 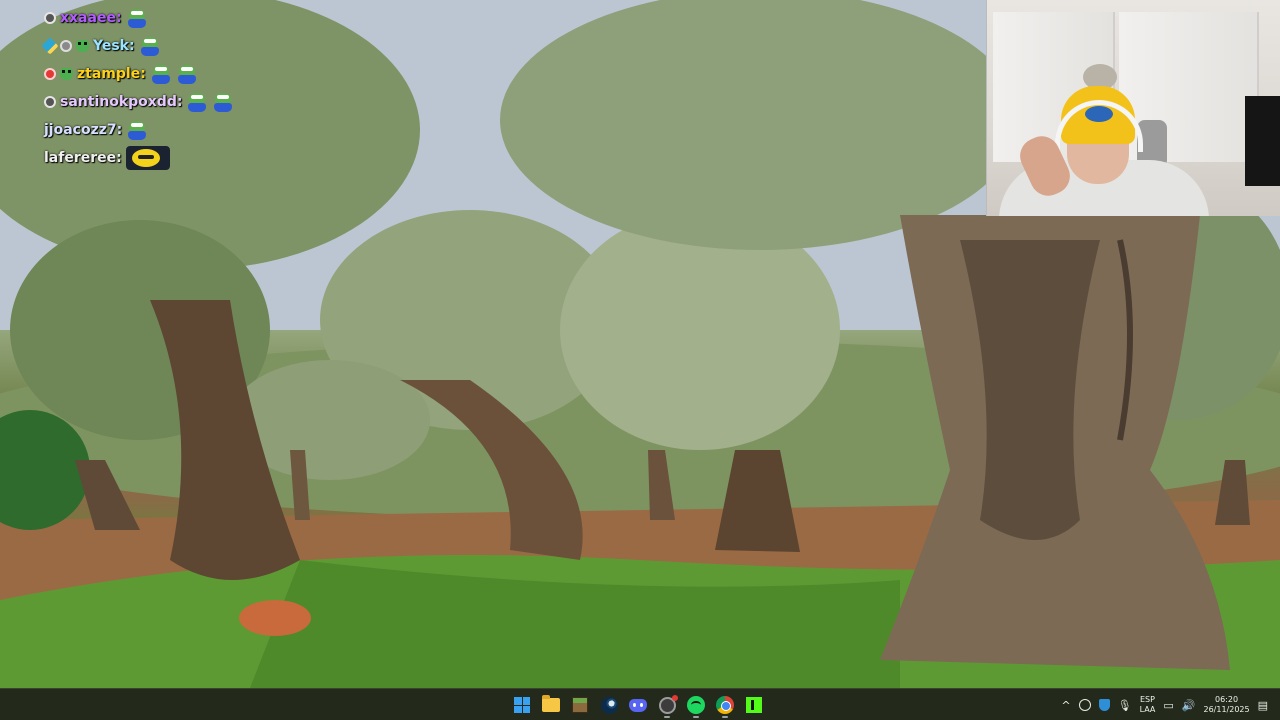 What do you see at coordinates (1189, 705) in the screenshot?
I see `volume-icon: 🔊` at bounding box center [1189, 705].